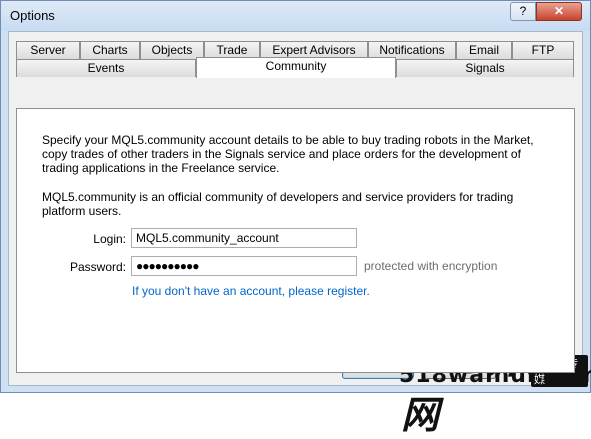  I want to click on window-title: Options, so click(32, 15).